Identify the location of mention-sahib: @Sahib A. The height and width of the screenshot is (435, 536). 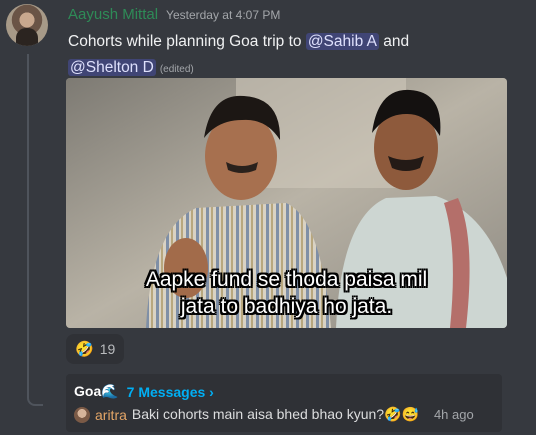
(342, 41).